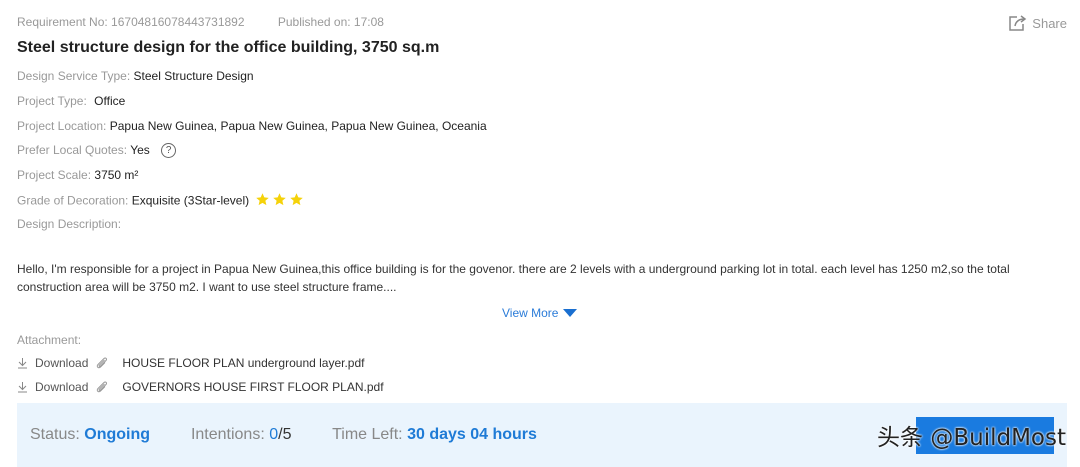  I want to click on field-project-type: Project Type: Office, so click(71, 101).